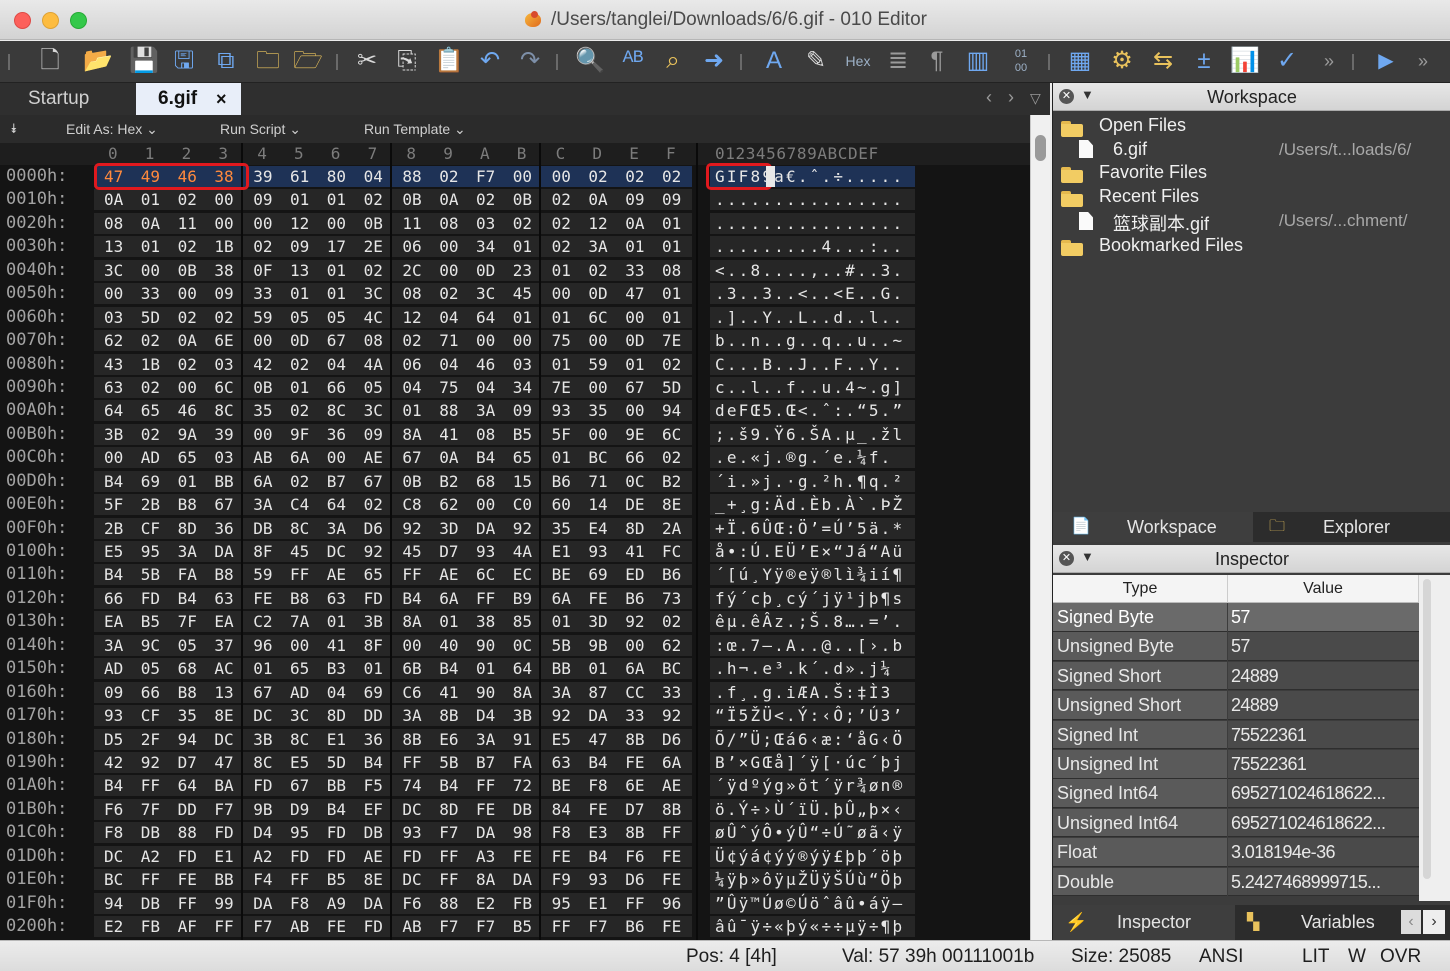  What do you see at coordinates (522, 621) in the screenshot?
I see `hex-byte: 85` at bounding box center [522, 621].